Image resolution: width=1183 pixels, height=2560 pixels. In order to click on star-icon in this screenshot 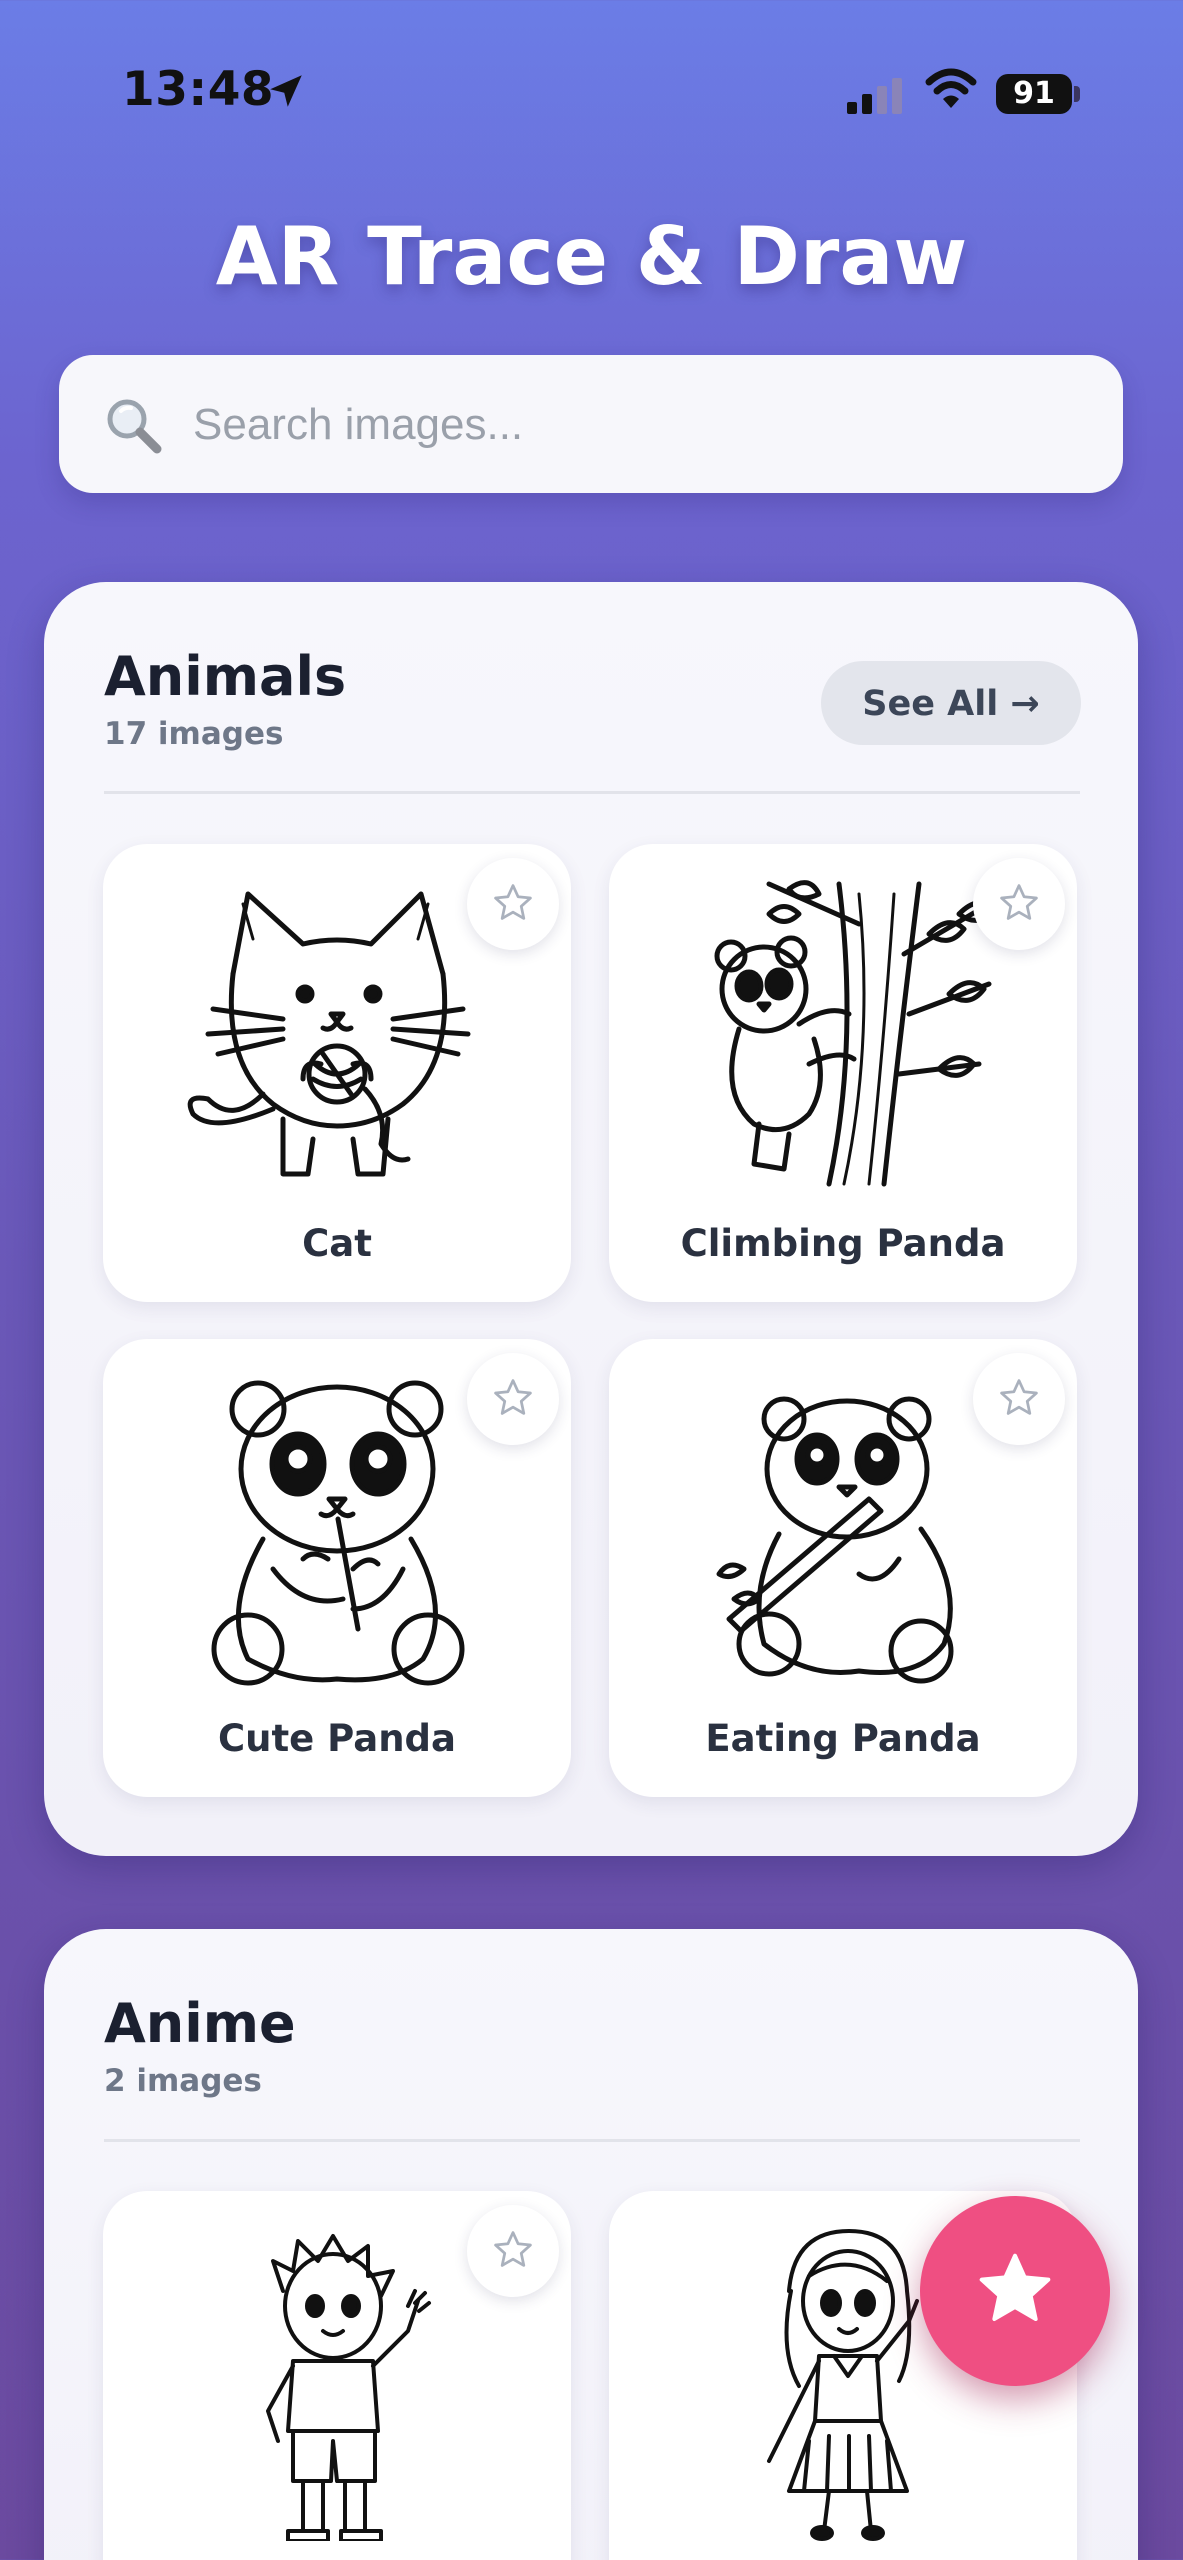, I will do `click(1015, 2287)`.